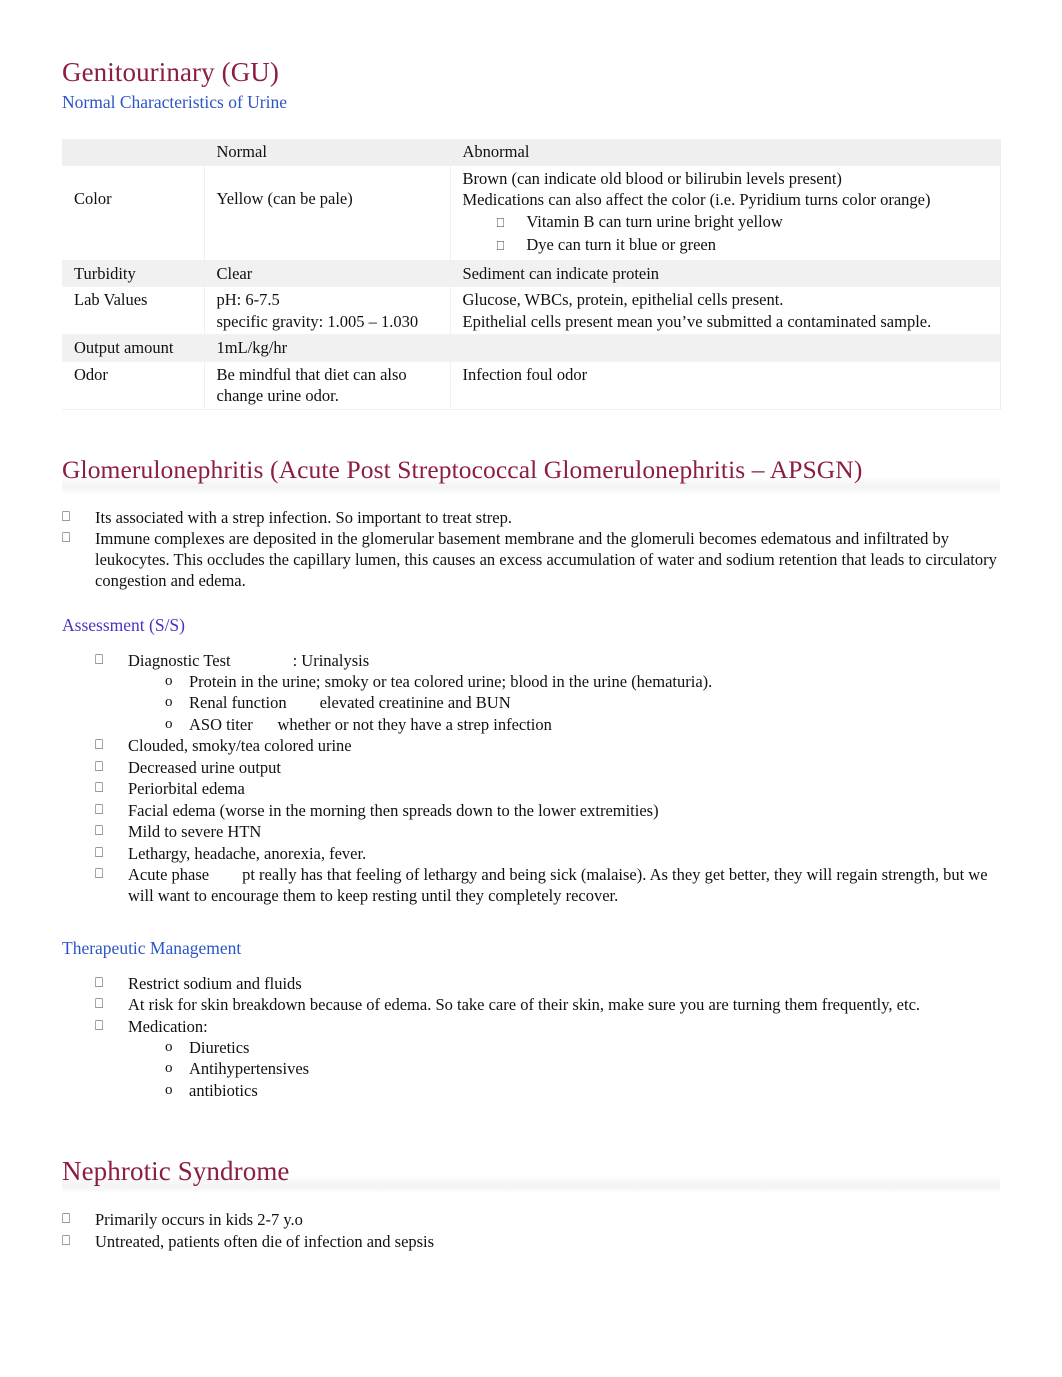 The image size is (1062, 1377). Describe the element at coordinates (725, 152) in the screenshot. I see `col-header-abnormal: Abnormal` at that location.